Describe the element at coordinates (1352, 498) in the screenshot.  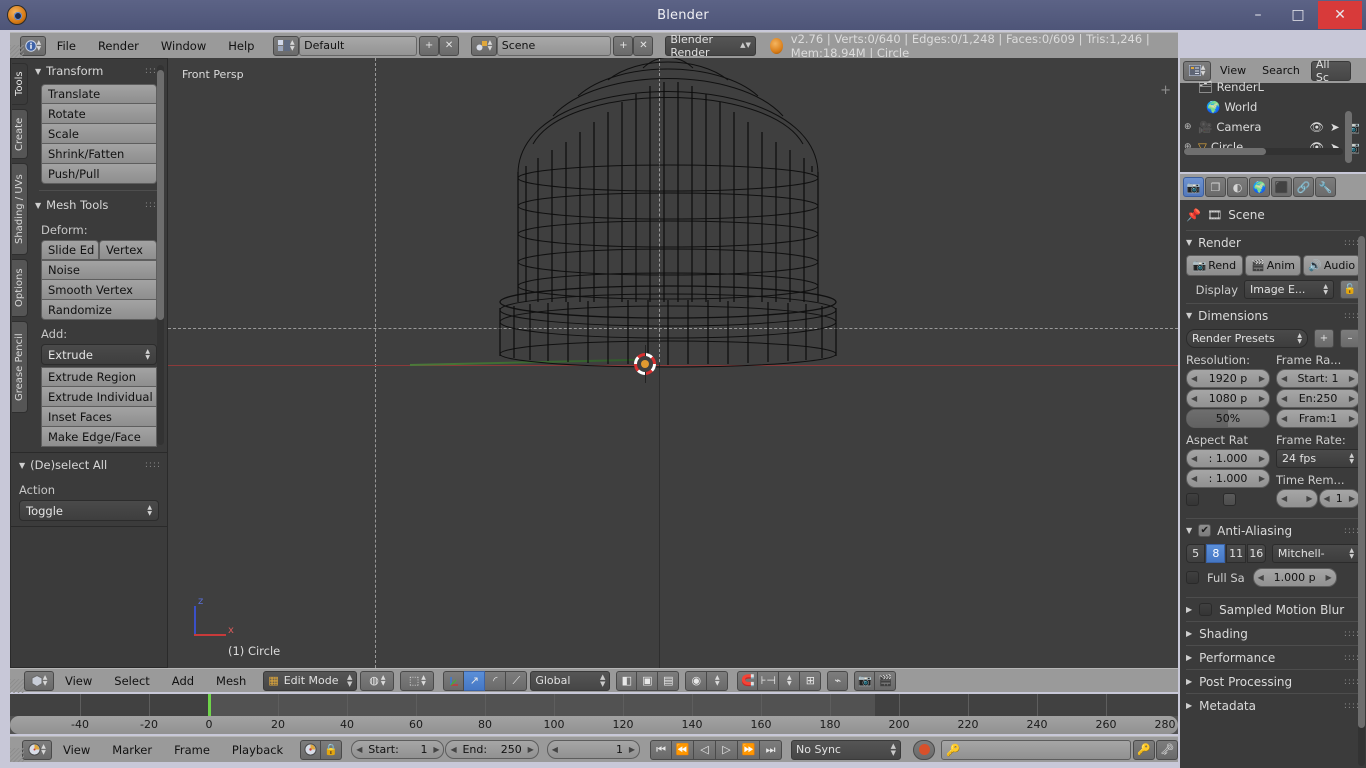
I see `time-remap-new-inc-icon: ▶` at that location.